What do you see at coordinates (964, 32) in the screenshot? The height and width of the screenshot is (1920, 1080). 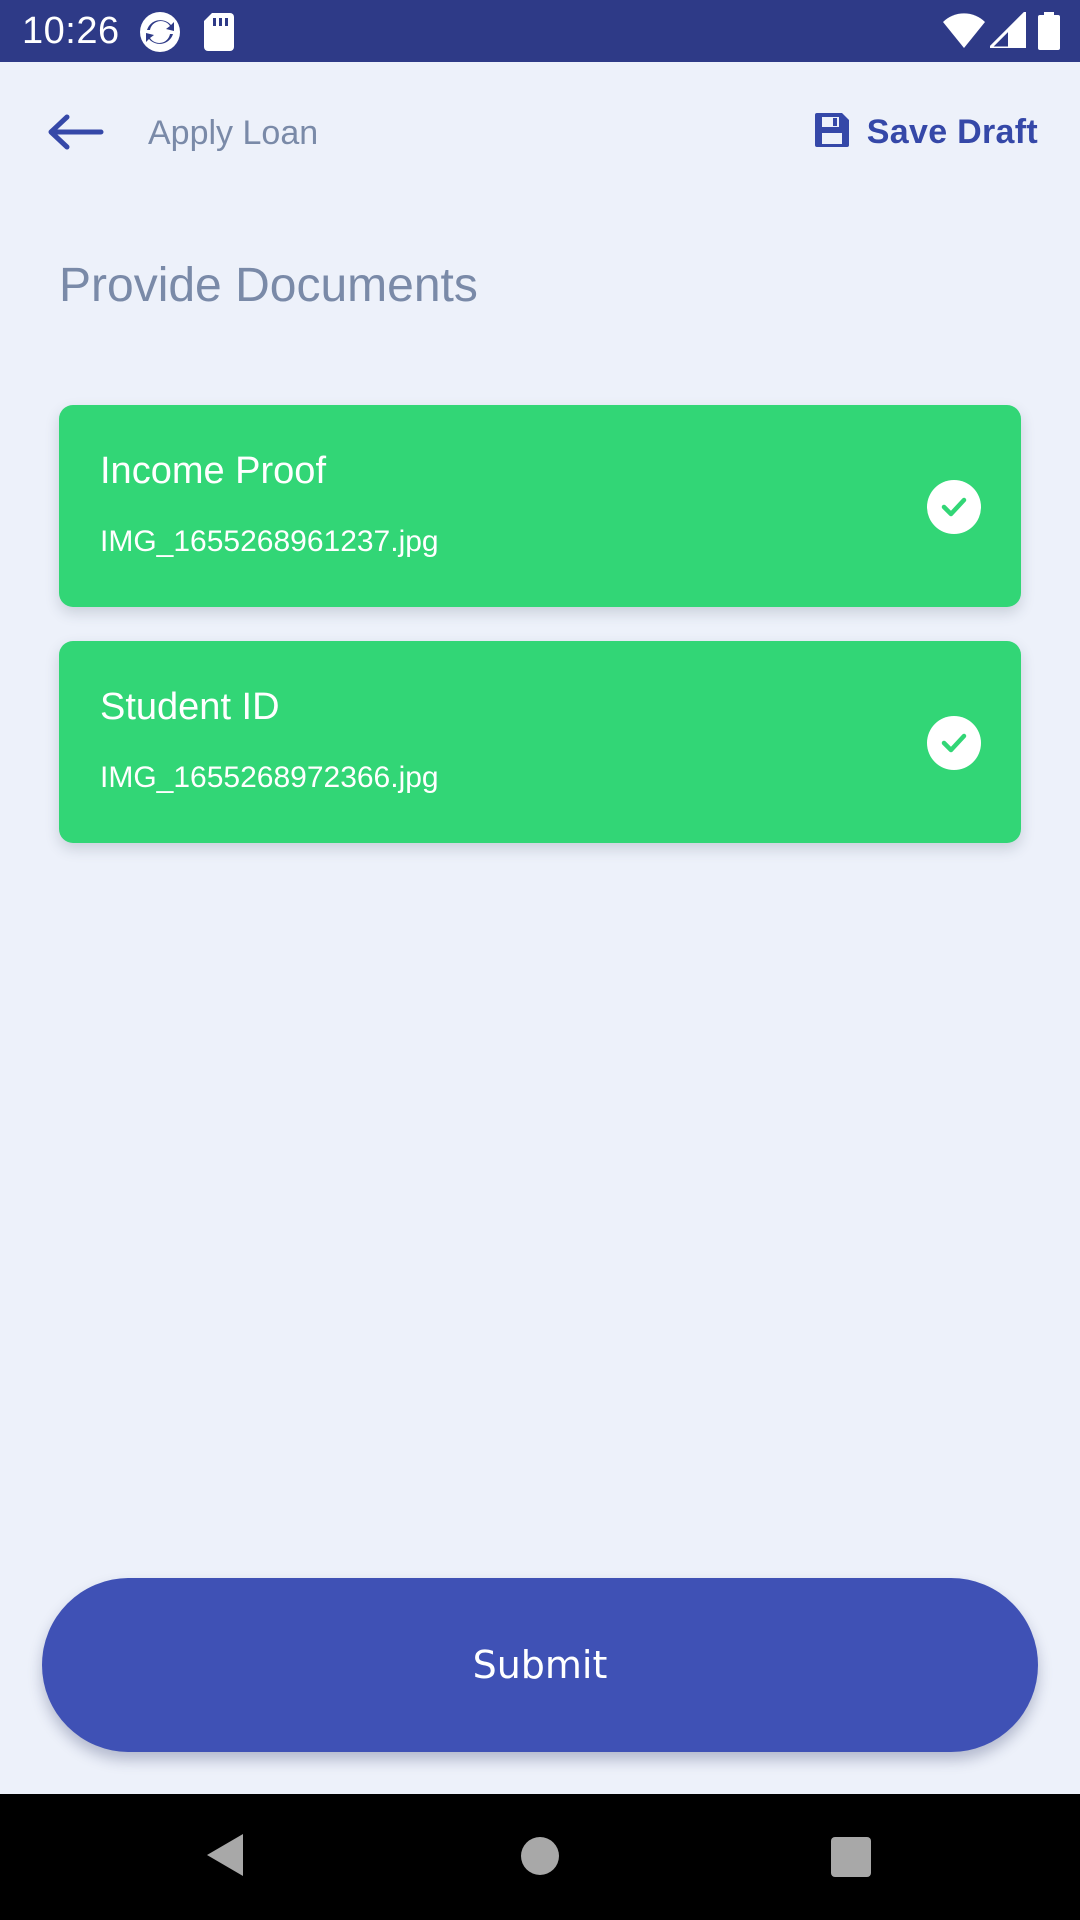 I see `wifi-icon` at bounding box center [964, 32].